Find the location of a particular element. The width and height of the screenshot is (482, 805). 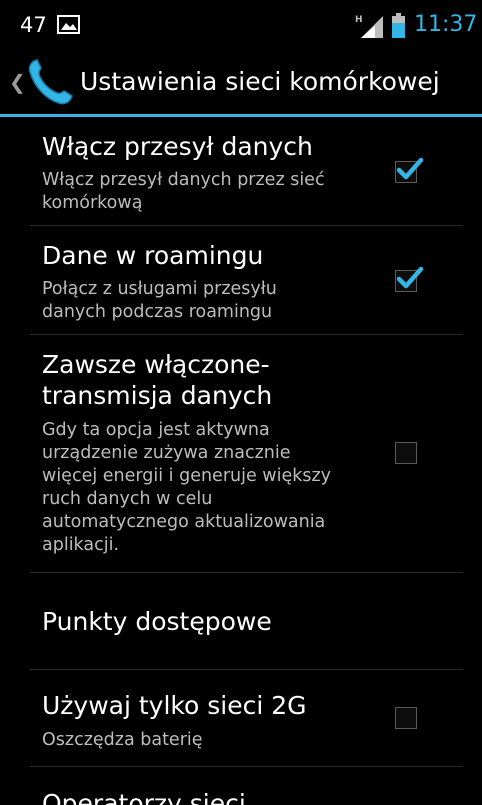

notification-count: 47 is located at coordinates (33, 25).